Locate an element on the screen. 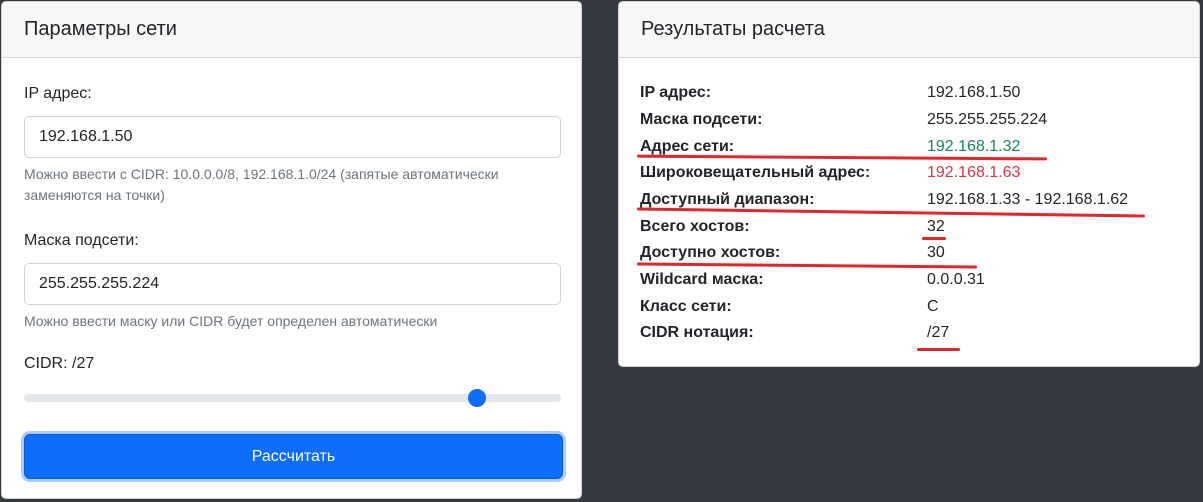  result-key-mask: Маска подсети: is located at coordinates (701, 119).